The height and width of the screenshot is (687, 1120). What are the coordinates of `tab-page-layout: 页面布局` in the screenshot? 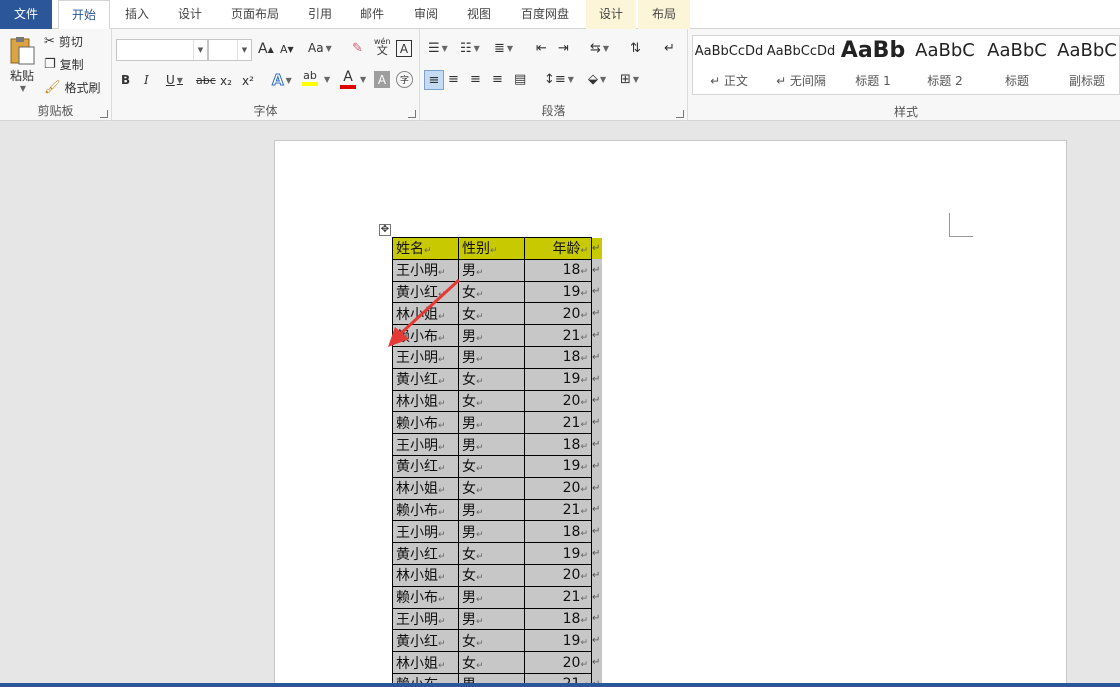 It's located at (255, 14).